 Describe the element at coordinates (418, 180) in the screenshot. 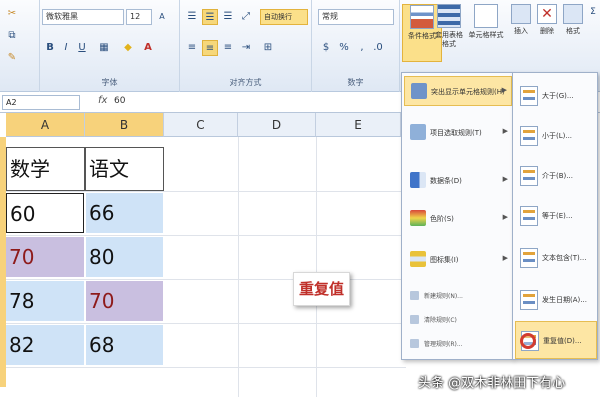

I see `data-bars-icon` at that location.